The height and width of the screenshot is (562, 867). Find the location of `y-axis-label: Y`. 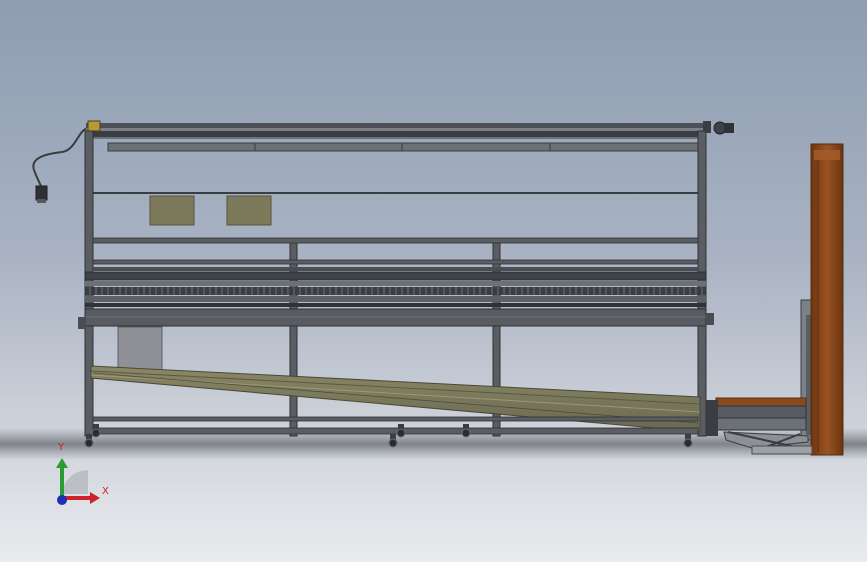

y-axis-label: Y is located at coordinates (61, 447).